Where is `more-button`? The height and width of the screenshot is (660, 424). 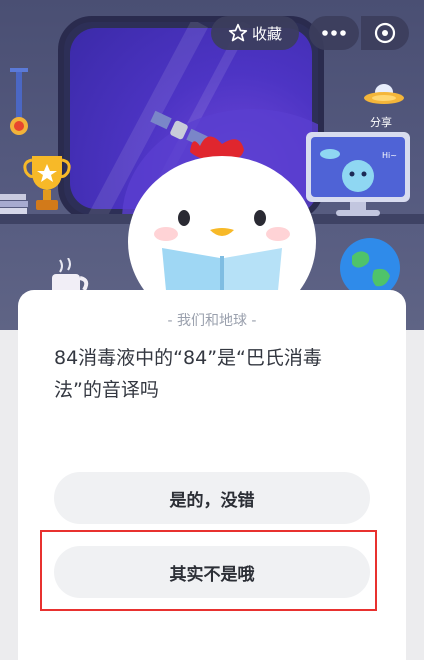 more-button is located at coordinates (334, 33).